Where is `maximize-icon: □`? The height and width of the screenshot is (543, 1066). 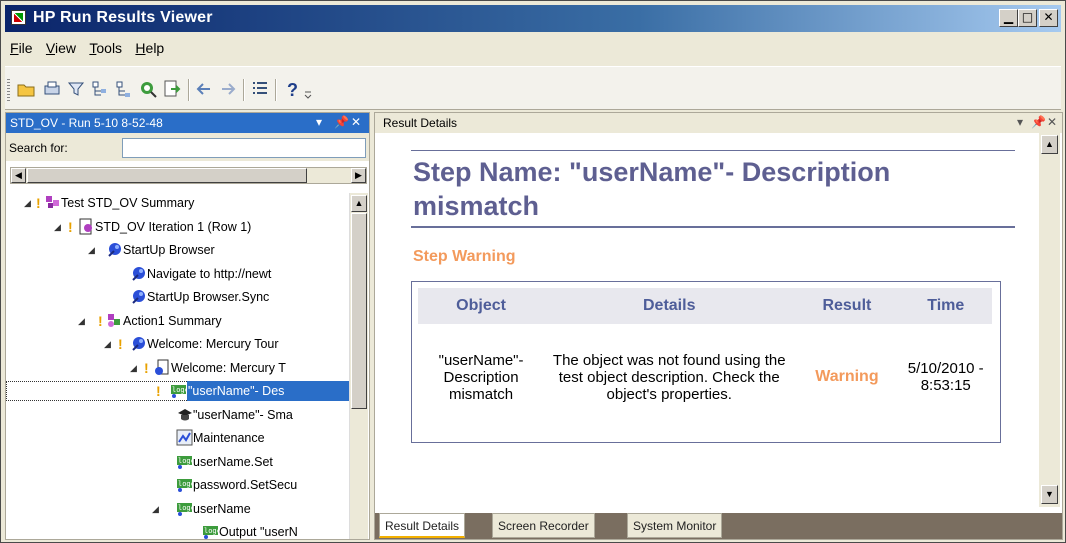
maximize-icon: □ is located at coordinates (1027, 17).